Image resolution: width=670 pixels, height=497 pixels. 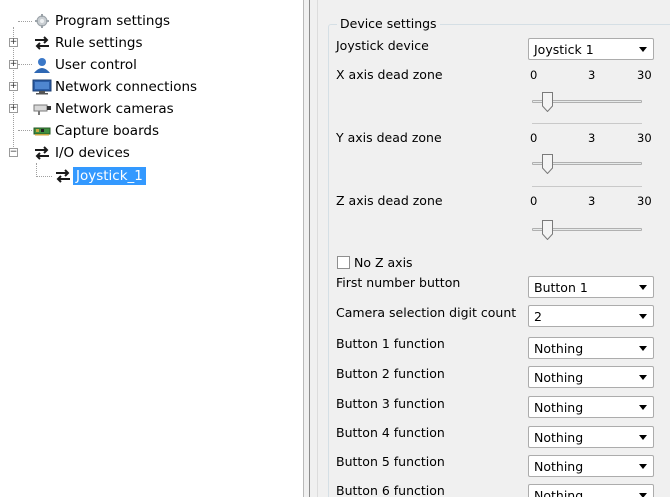 I want to click on x-axis-dead-zone-slider, so click(x=587, y=104).